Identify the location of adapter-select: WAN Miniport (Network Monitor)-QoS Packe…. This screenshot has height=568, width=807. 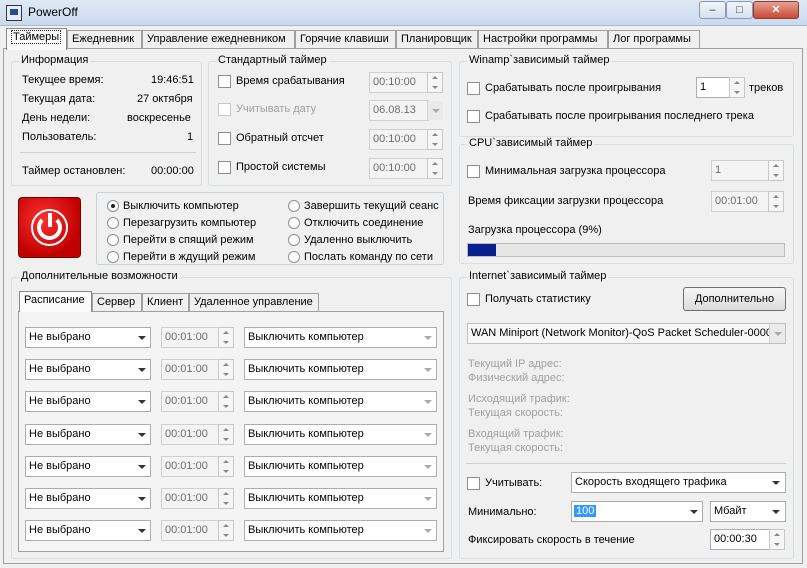
(626, 333).